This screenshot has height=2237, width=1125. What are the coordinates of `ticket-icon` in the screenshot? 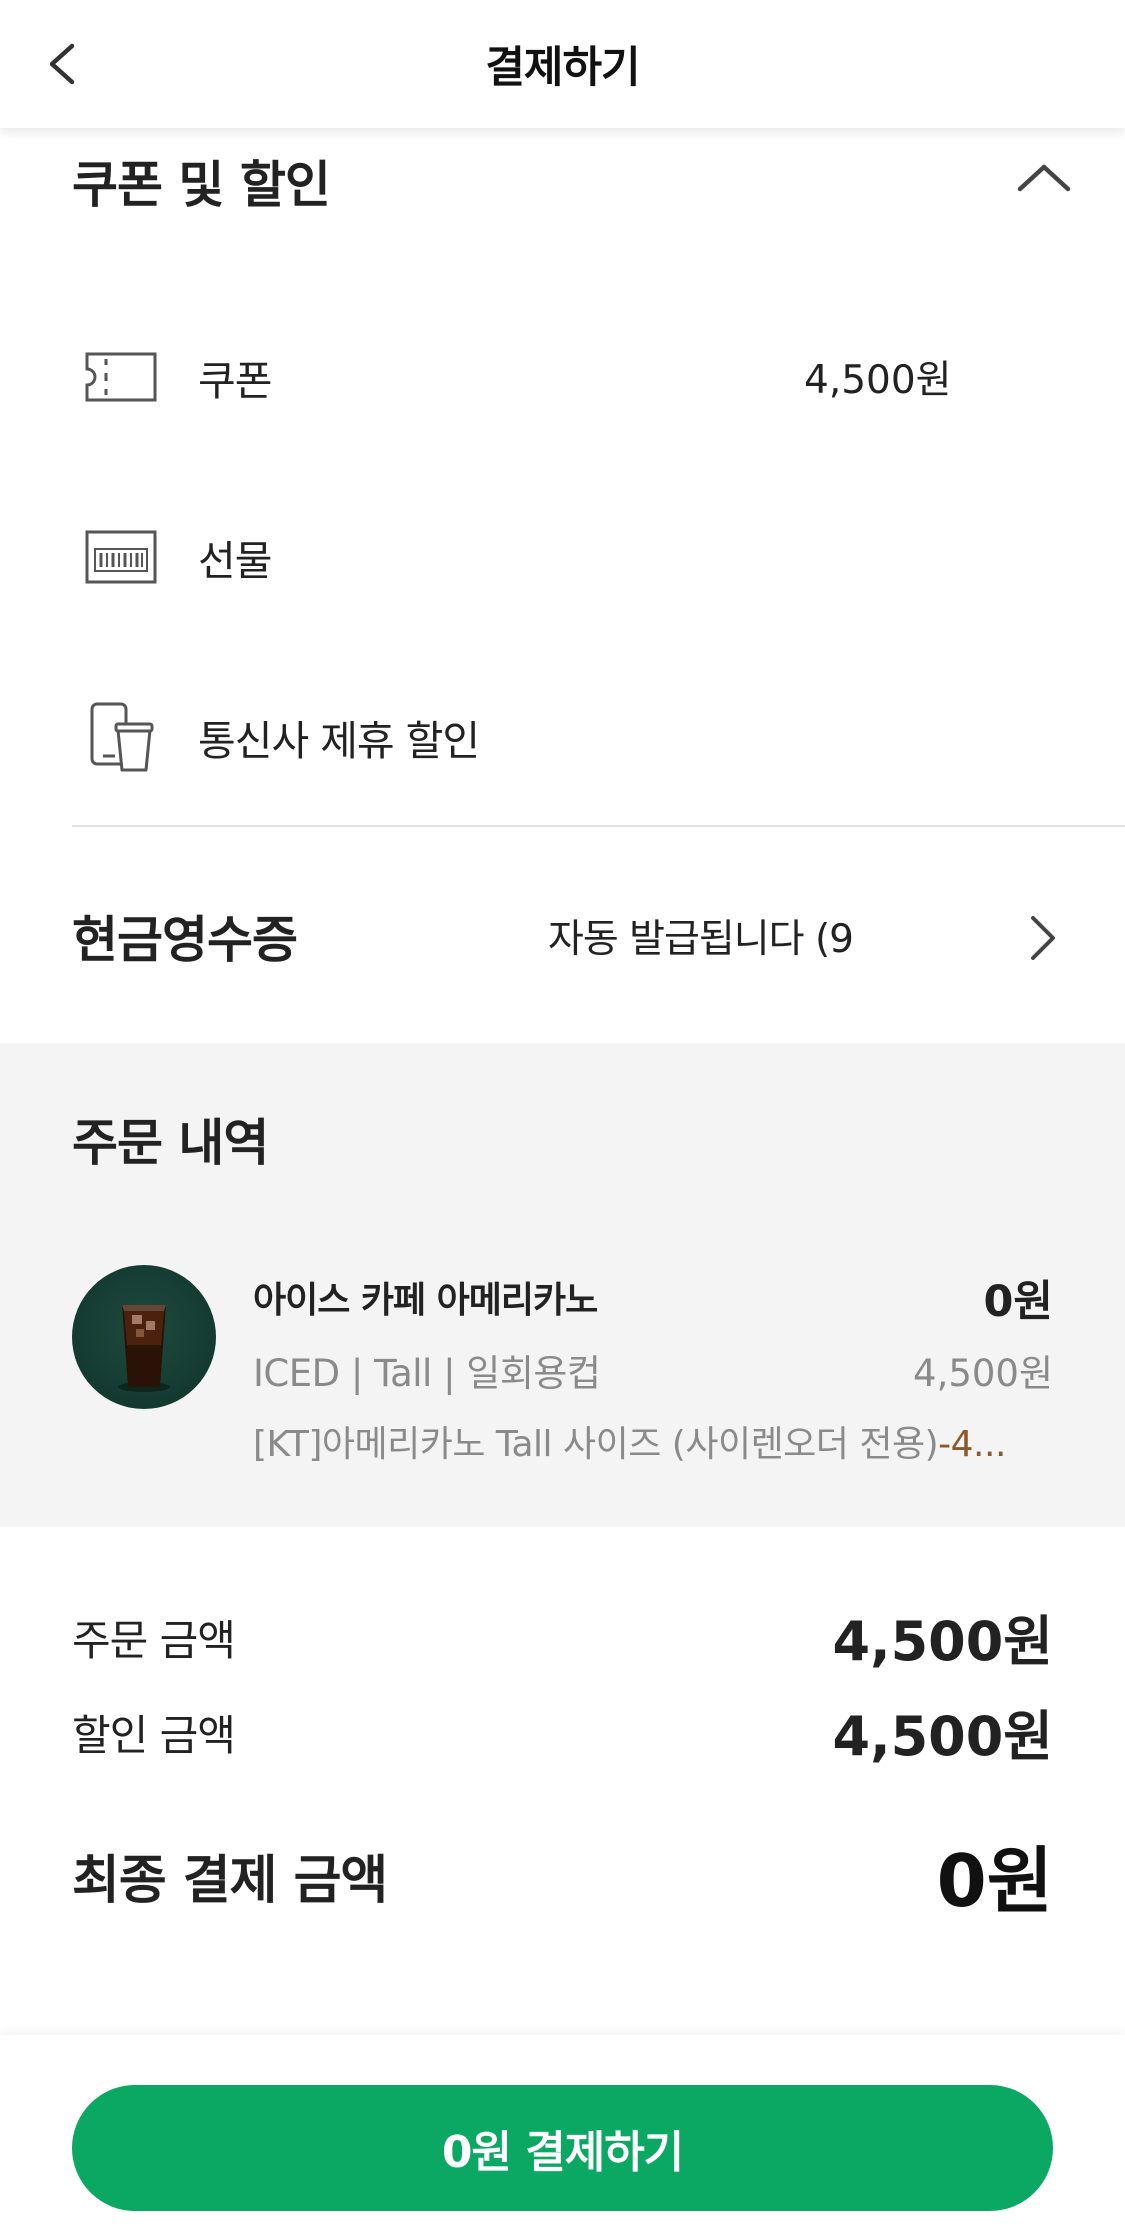 It's located at (121, 377).